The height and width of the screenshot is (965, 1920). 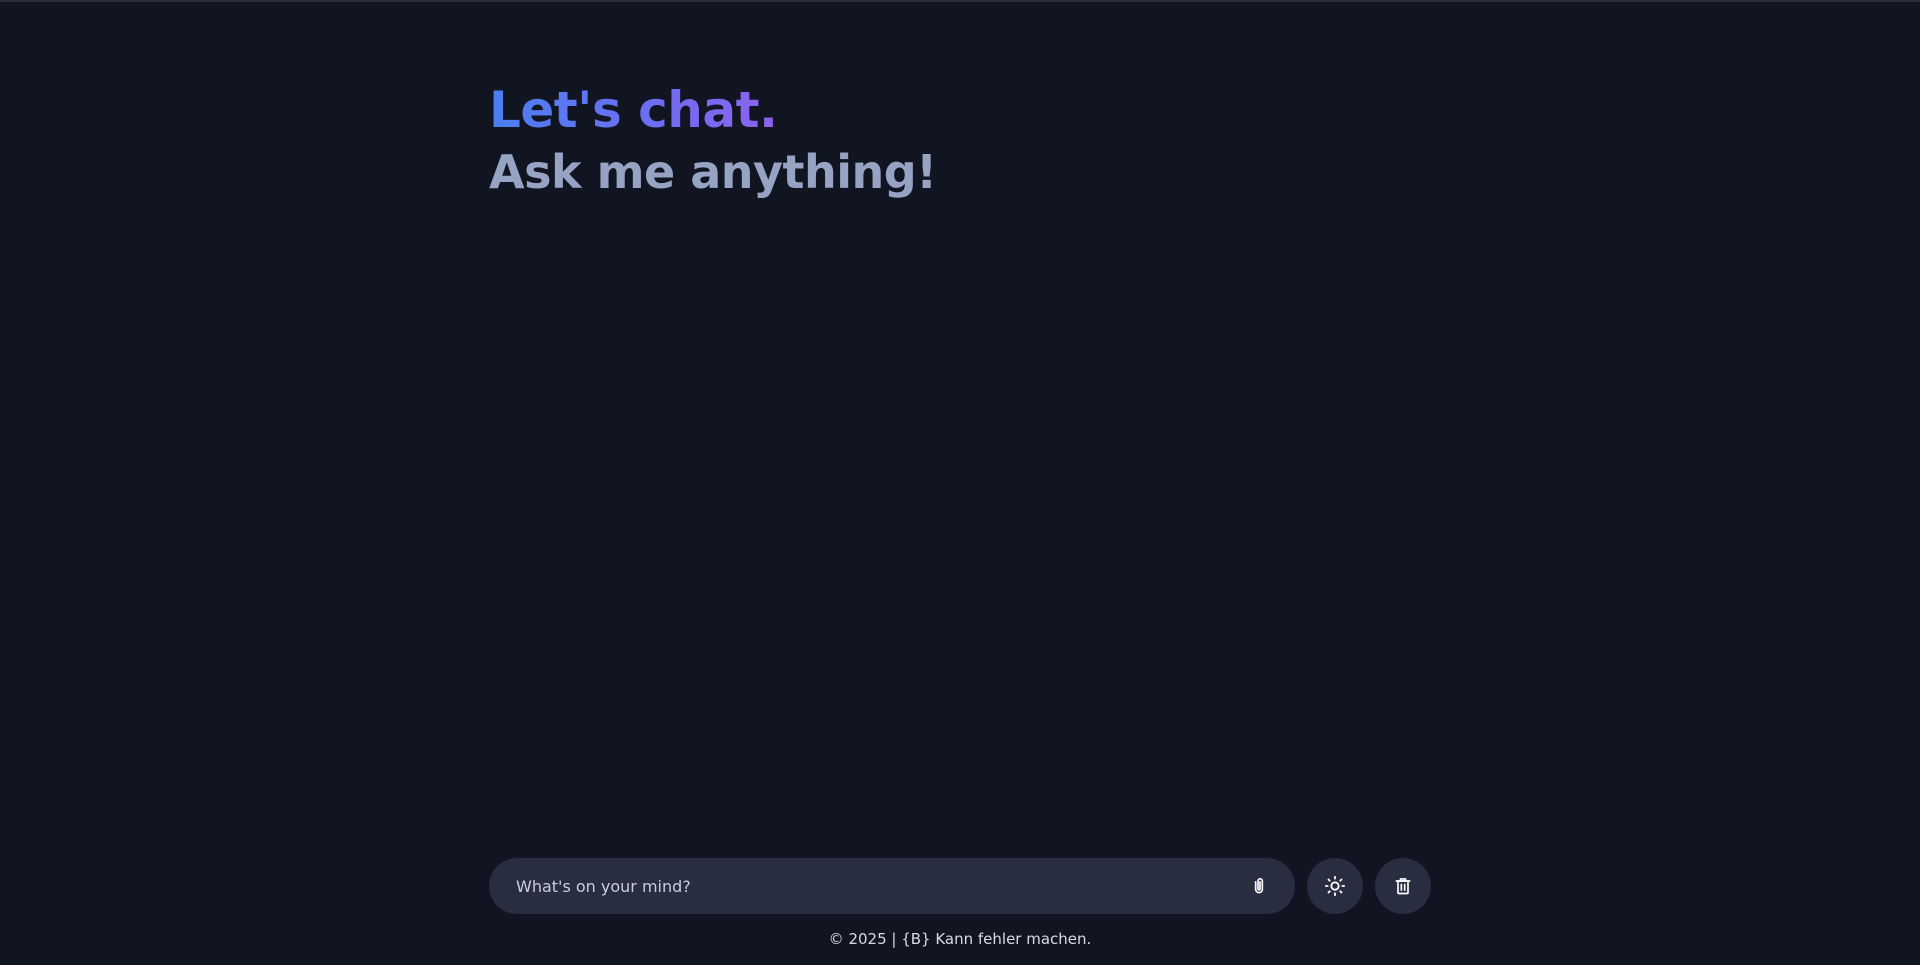 I want to click on page-title: Let's chat., so click(x=633, y=110).